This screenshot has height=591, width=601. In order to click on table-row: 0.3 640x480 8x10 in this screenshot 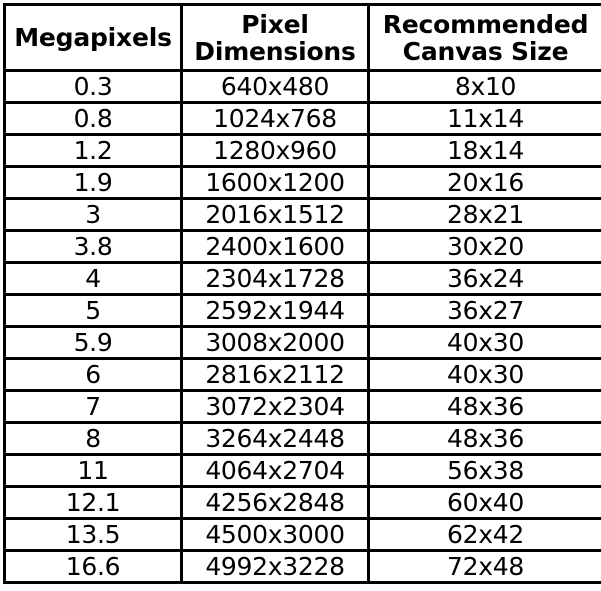, I will do `click(302, 86)`.